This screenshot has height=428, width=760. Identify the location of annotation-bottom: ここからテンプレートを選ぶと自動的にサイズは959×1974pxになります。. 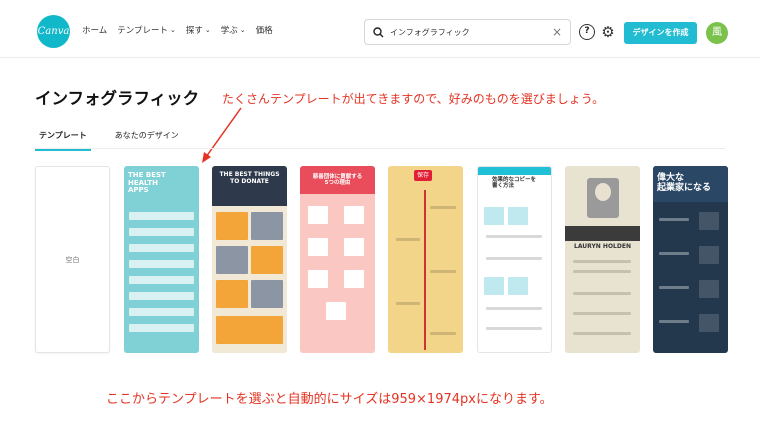
(329, 399).